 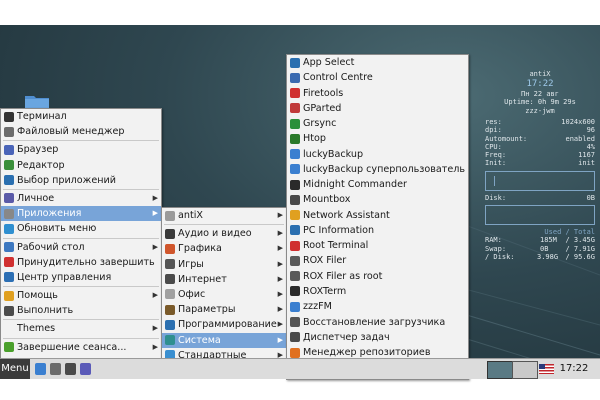 I want to click on menu-item-label: ROXTerm, so click(x=325, y=291).